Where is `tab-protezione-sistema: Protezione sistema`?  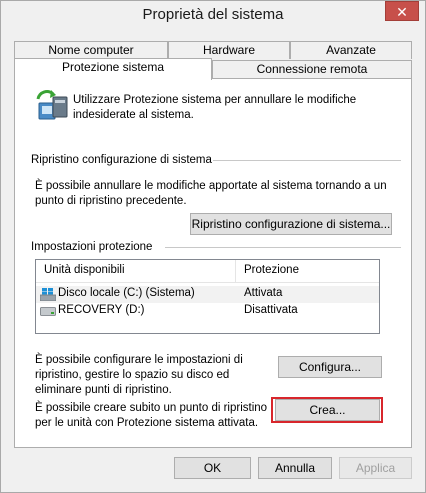
tab-protezione-sistema: Protezione sistema is located at coordinates (113, 69).